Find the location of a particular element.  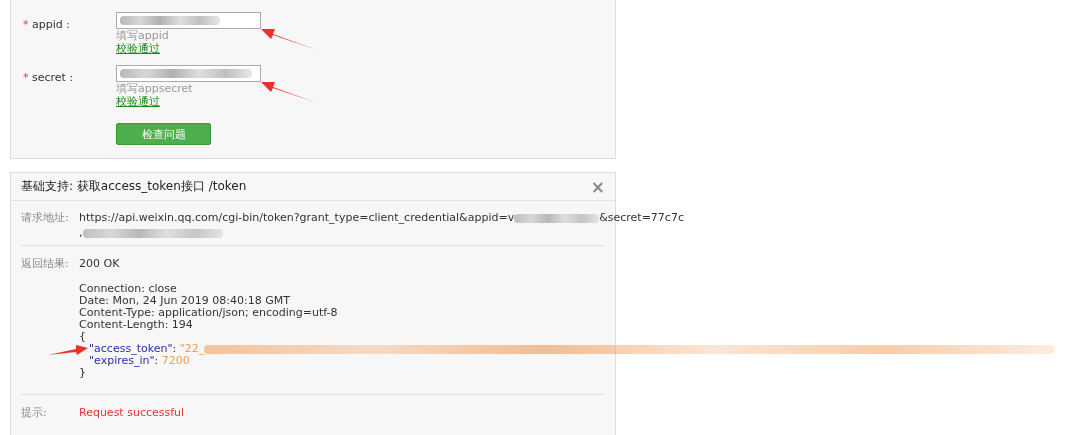

json-brace: { is located at coordinates (83, 337).